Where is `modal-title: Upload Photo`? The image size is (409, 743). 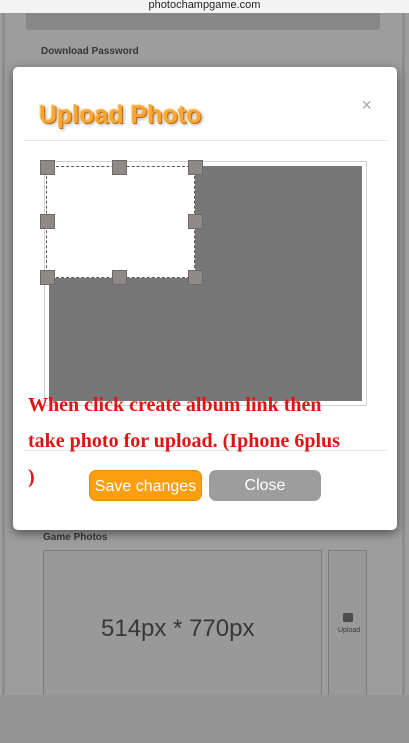
modal-title: Upload Photo is located at coordinates (120, 115).